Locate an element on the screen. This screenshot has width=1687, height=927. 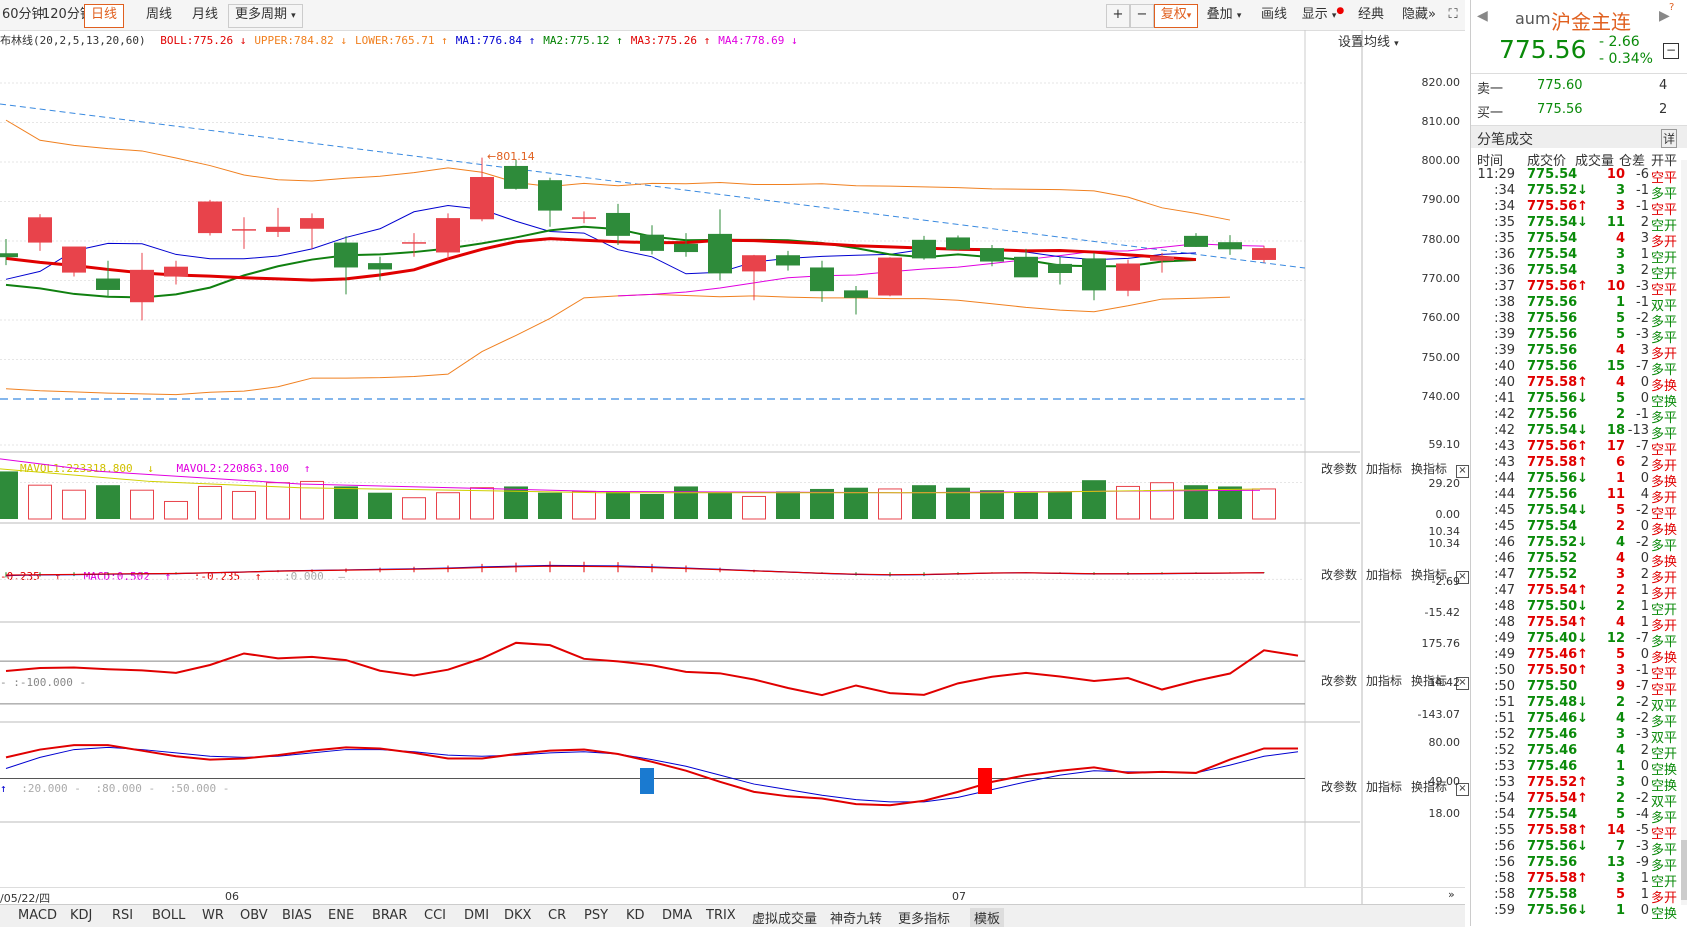
adjust-button: 复权▾ is located at coordinates (1176, 16).